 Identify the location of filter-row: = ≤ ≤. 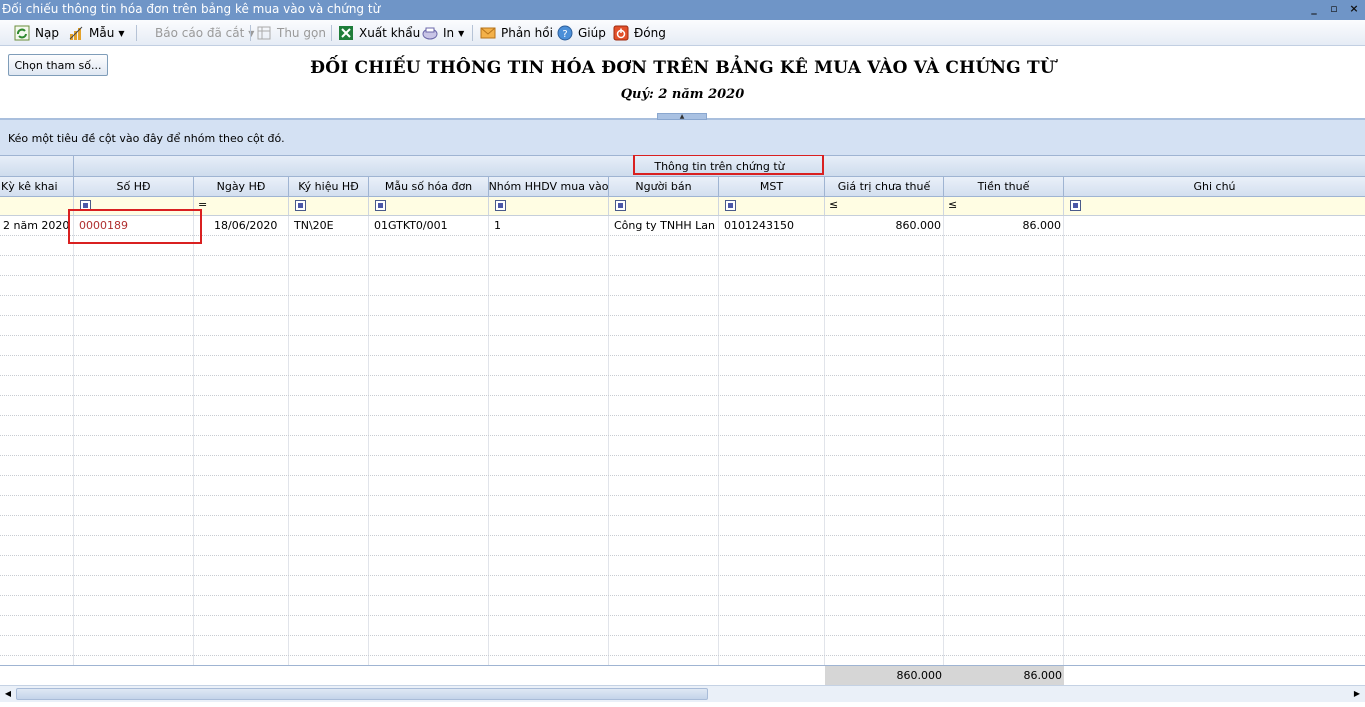
(682, 206).